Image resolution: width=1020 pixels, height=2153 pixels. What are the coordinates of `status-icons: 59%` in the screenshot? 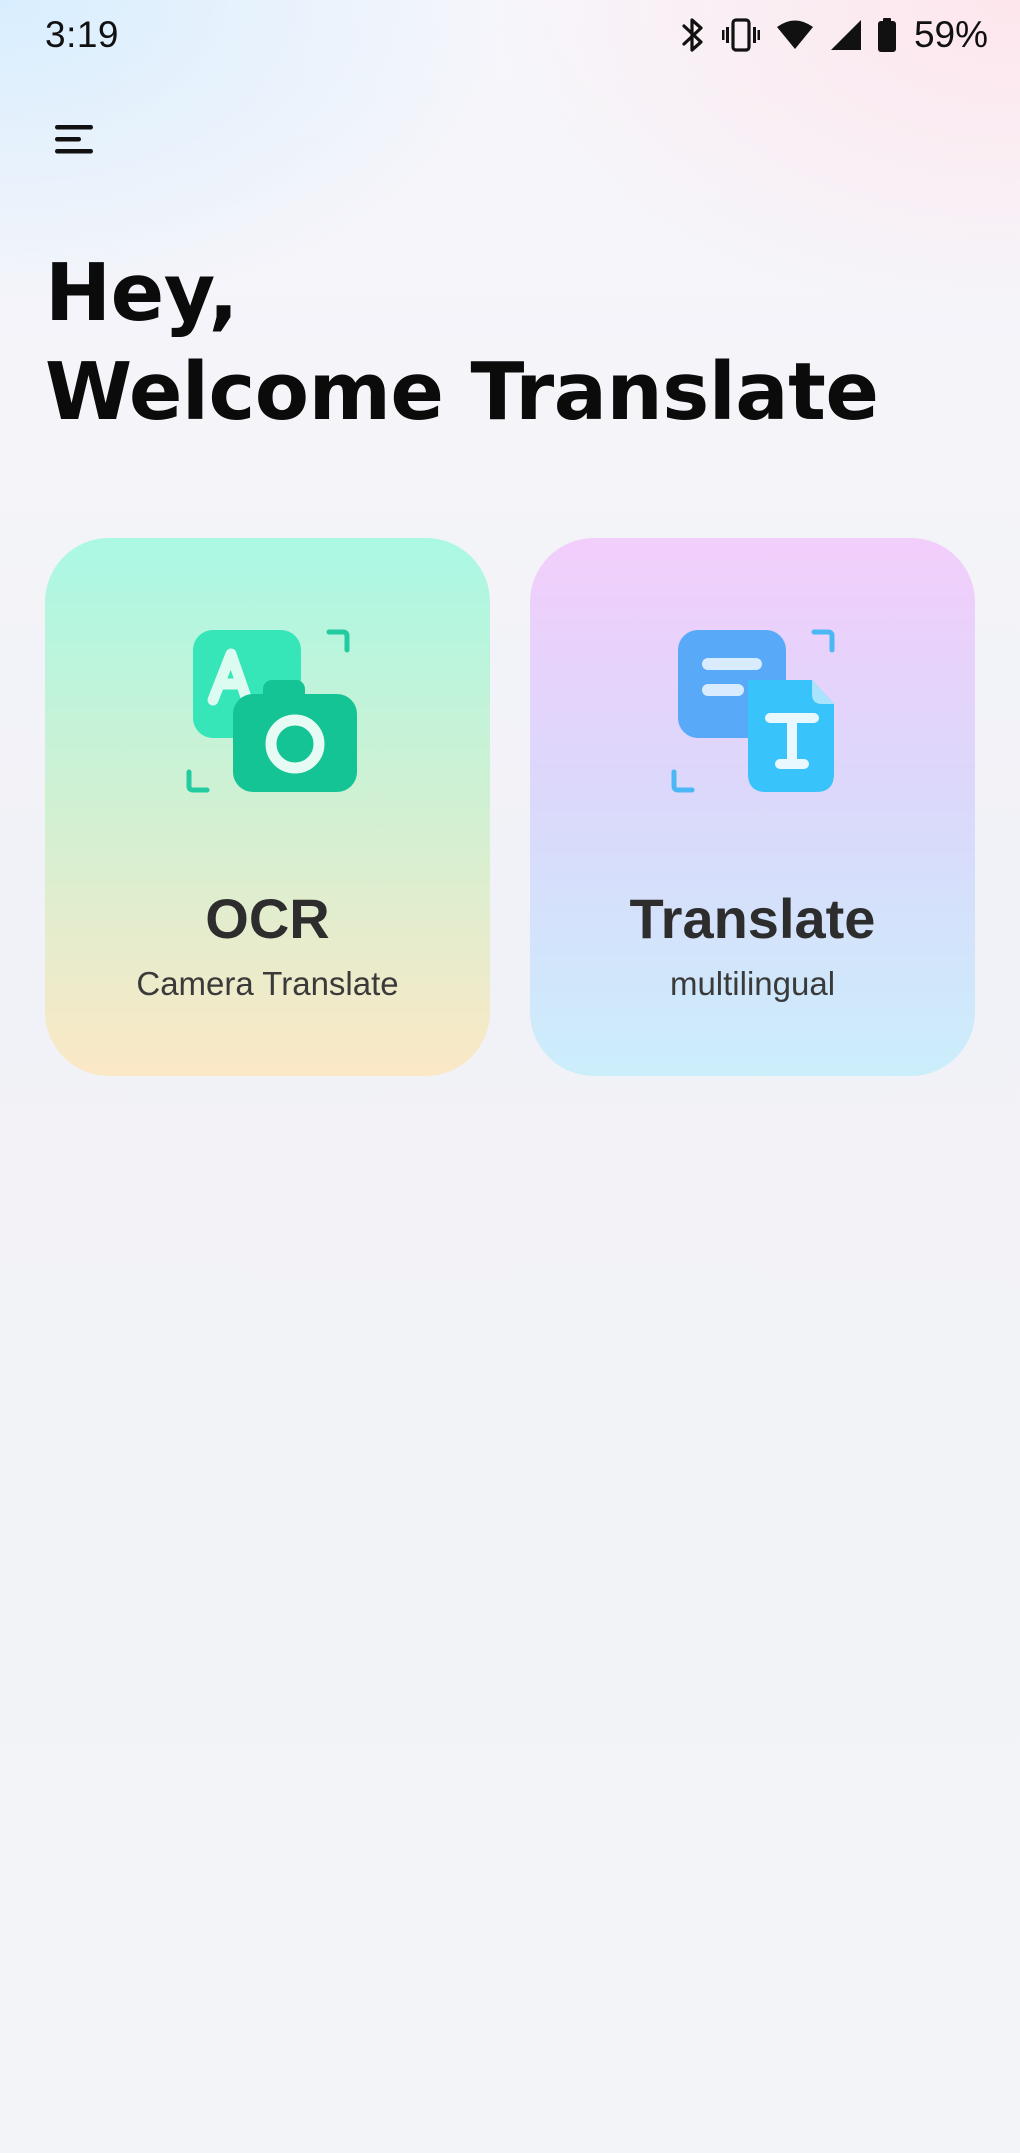 It's located at (834, 35).